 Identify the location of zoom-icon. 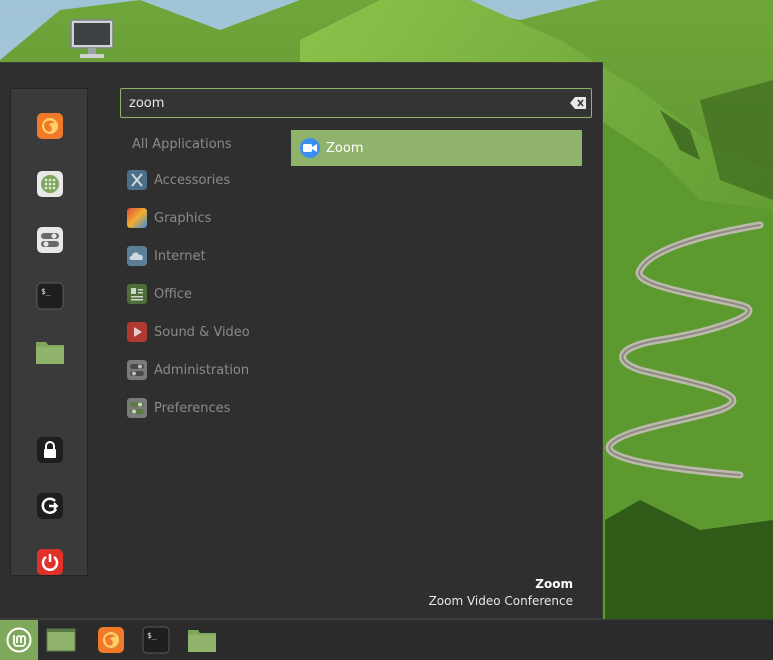
(310, 148).